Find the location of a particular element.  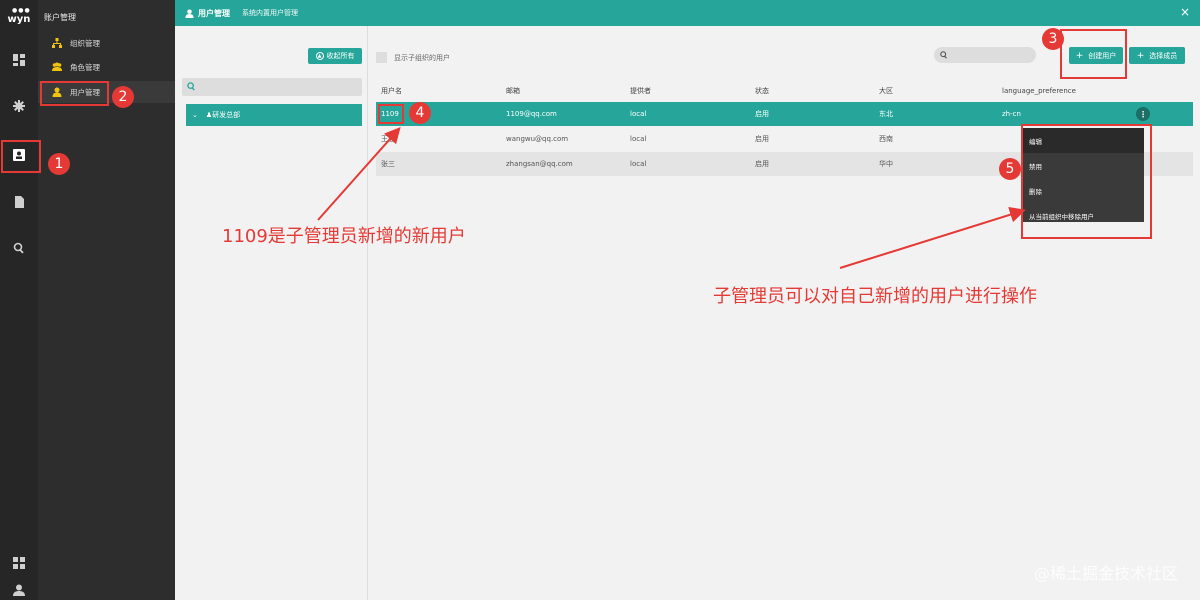

annotation-text-sub-admin: 子管理员可以对自己新增的用户进行操作 is located at coordinates (875, 296).